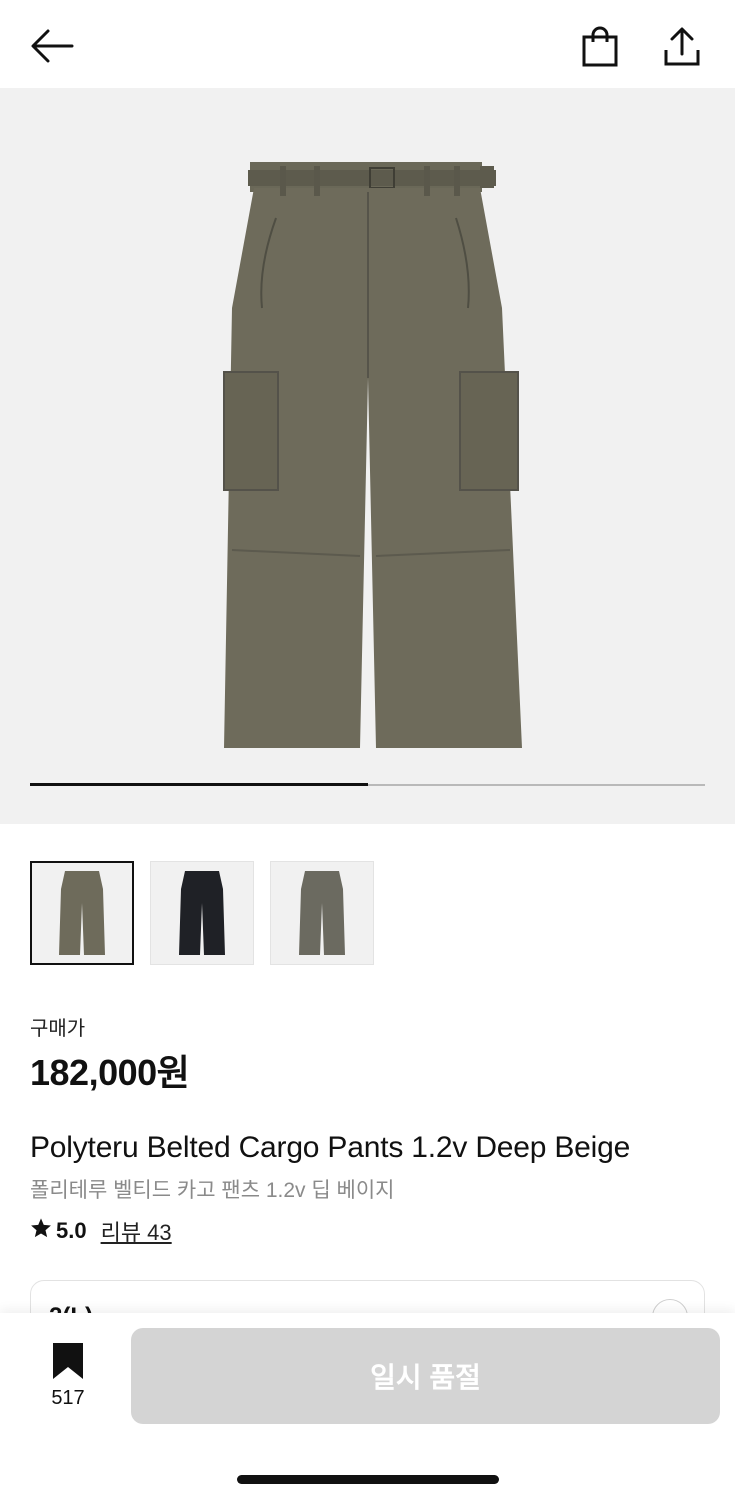 This screenshot has height=1500, width=735. What do you see at coordinates (136, 1231) in the screenshot?
I see `review-link: 리뷰 43` at bounding box center [136, 1231].